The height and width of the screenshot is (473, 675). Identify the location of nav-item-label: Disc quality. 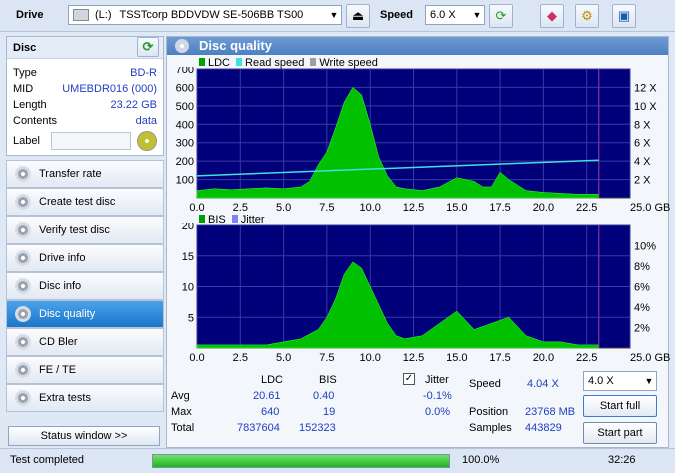
(67, 314).